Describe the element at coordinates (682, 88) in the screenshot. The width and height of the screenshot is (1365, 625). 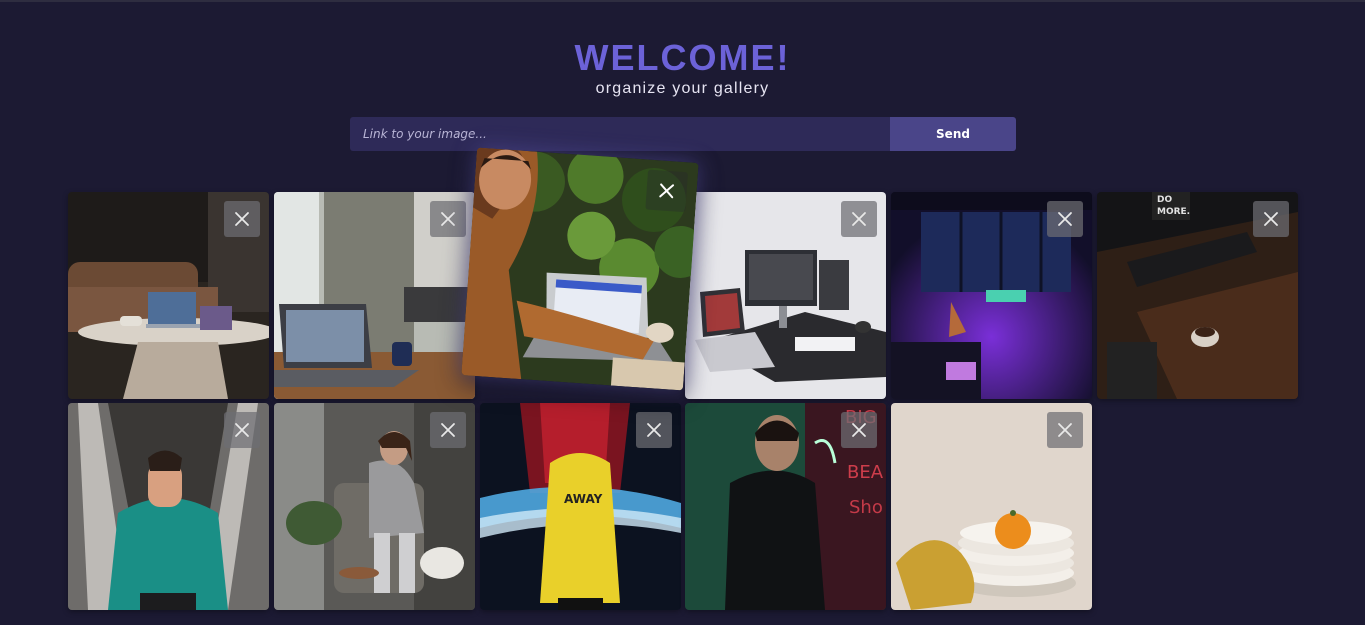
I see `page-subtitle: organize your gallery` at that location.